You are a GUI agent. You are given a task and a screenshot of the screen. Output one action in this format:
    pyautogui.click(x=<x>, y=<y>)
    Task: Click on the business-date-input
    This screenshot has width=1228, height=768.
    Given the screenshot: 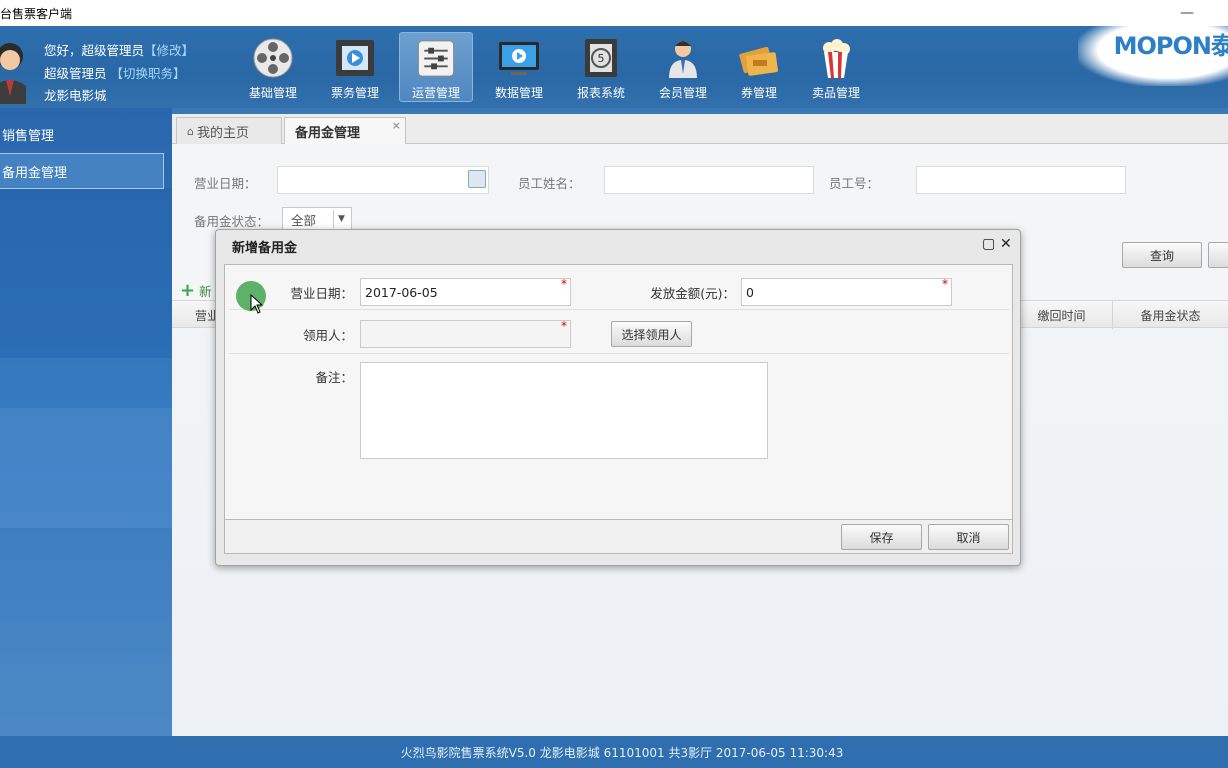 What is the action you would take?
    pyautogui.click(x=383, y=180)
    